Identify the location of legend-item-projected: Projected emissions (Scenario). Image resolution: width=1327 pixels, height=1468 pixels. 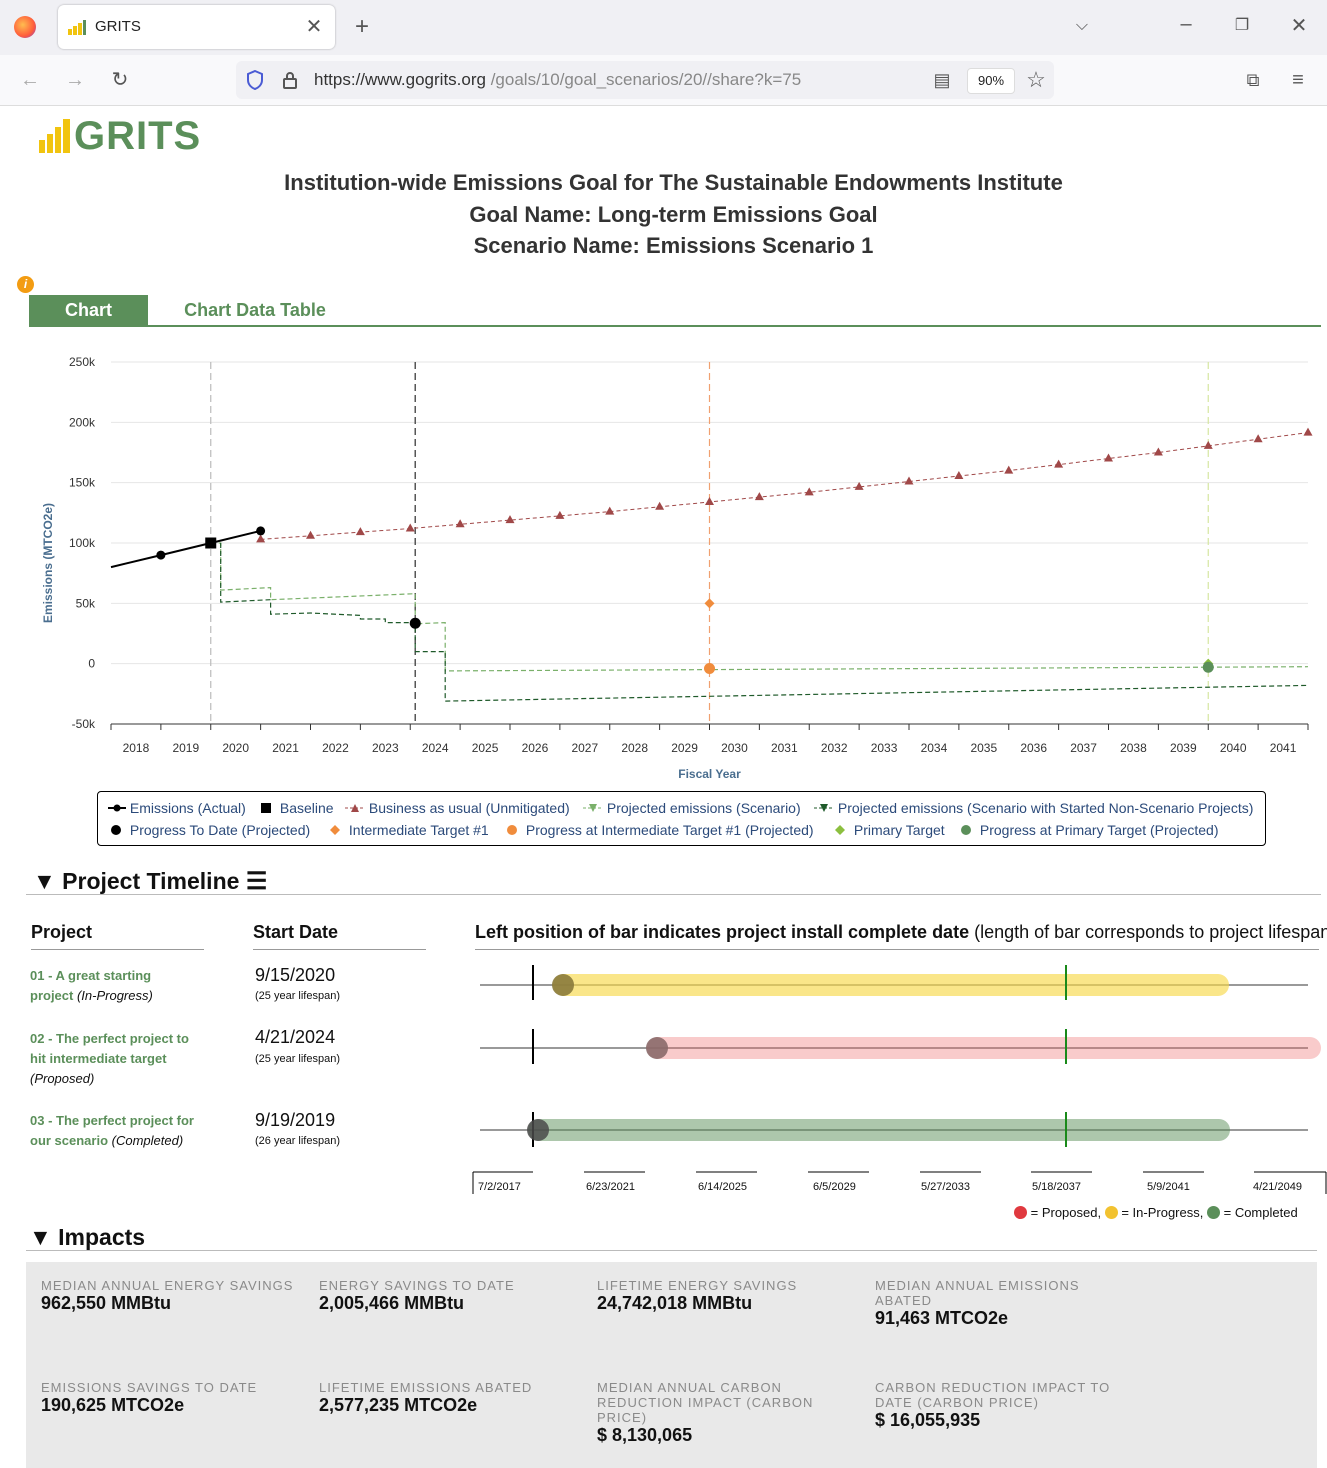
(692, 808).